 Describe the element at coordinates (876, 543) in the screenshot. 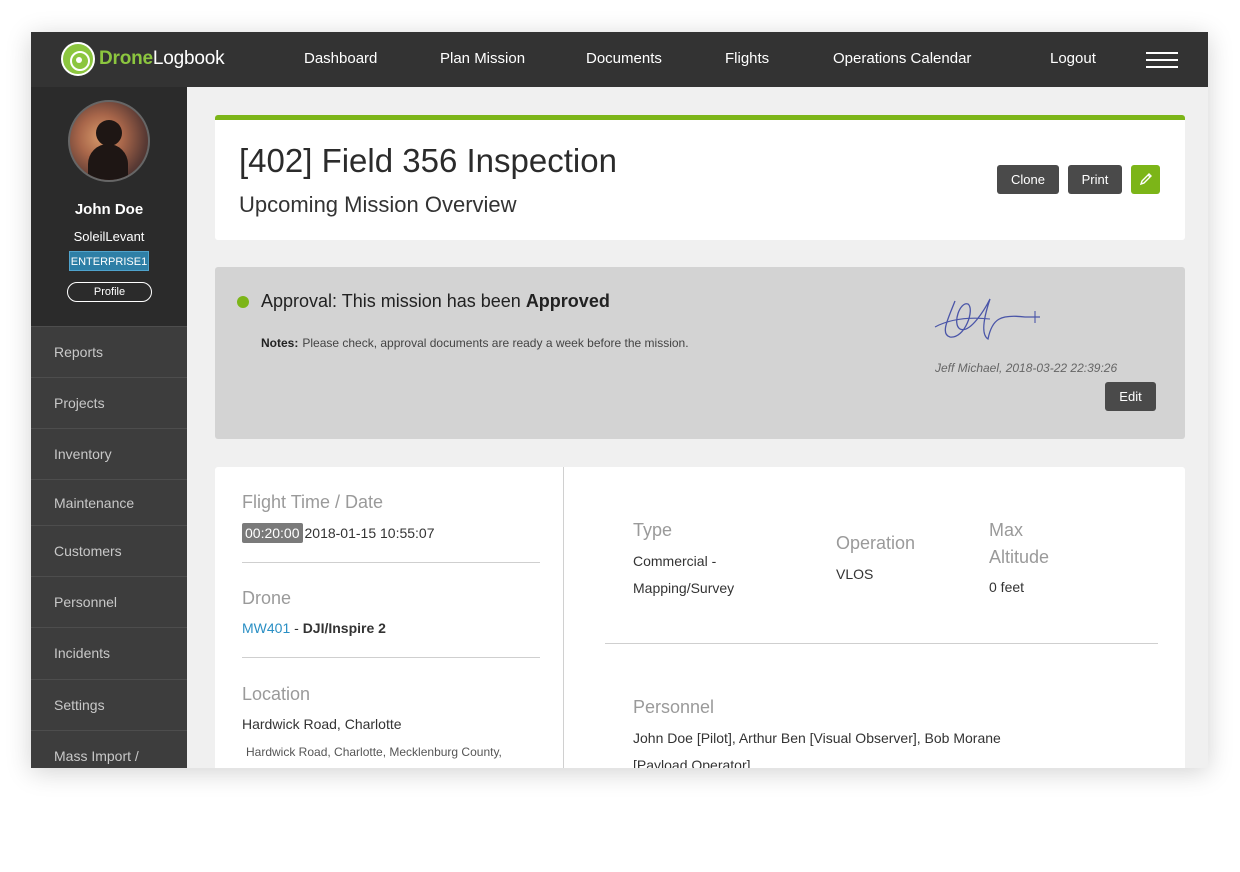

I see `operation-label: Operation` at that location.